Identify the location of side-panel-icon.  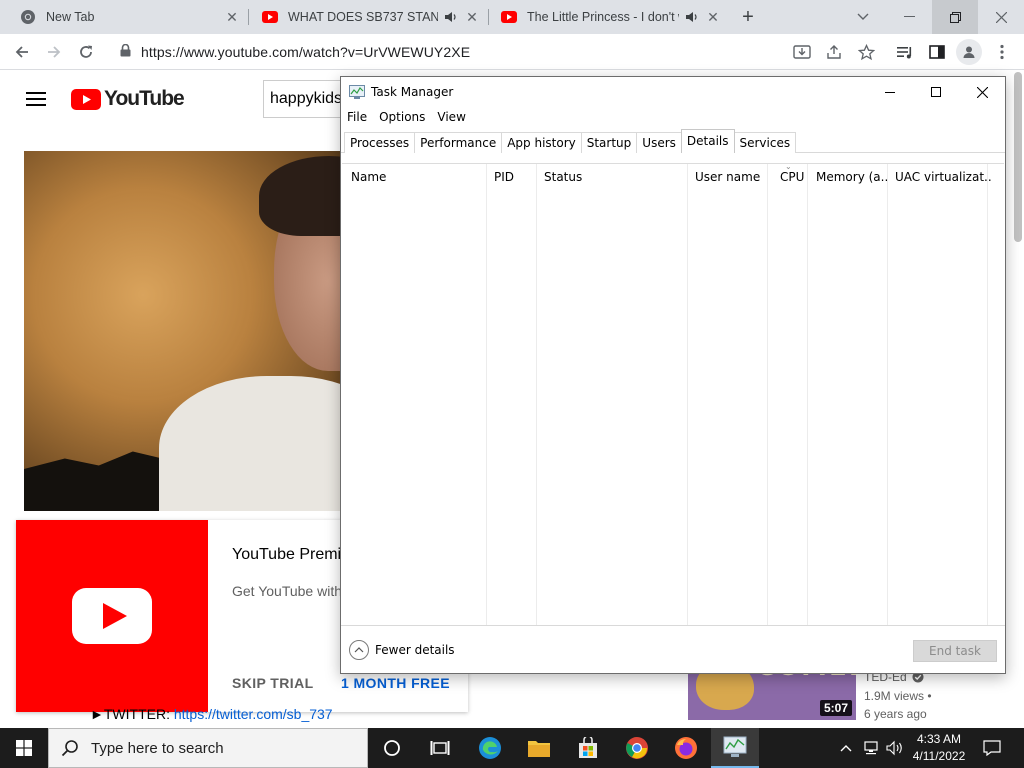
(937, 52).